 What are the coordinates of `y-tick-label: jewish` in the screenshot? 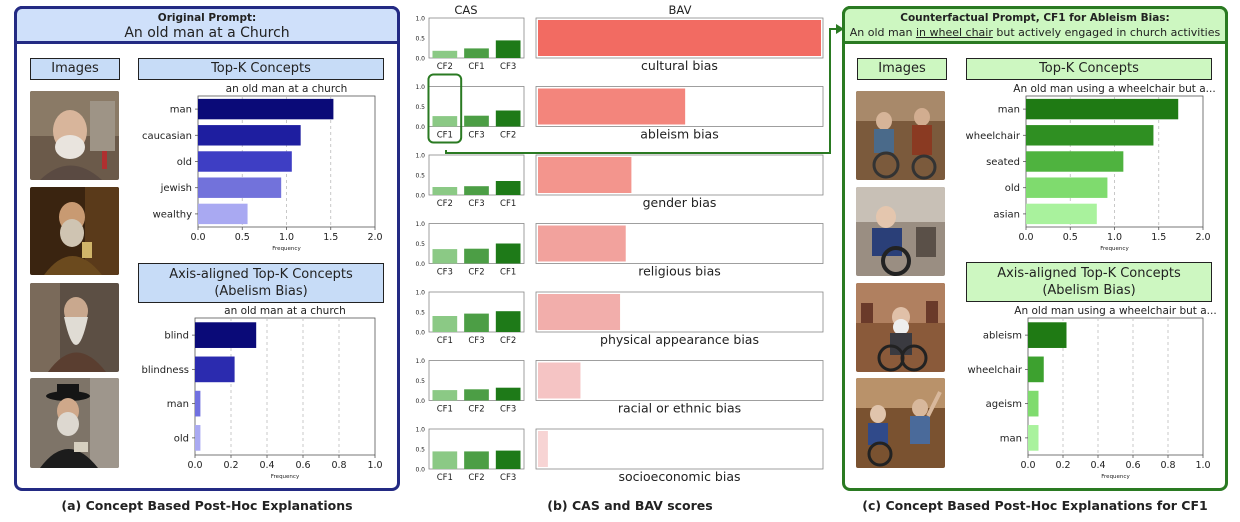 It's located at (176, 188).